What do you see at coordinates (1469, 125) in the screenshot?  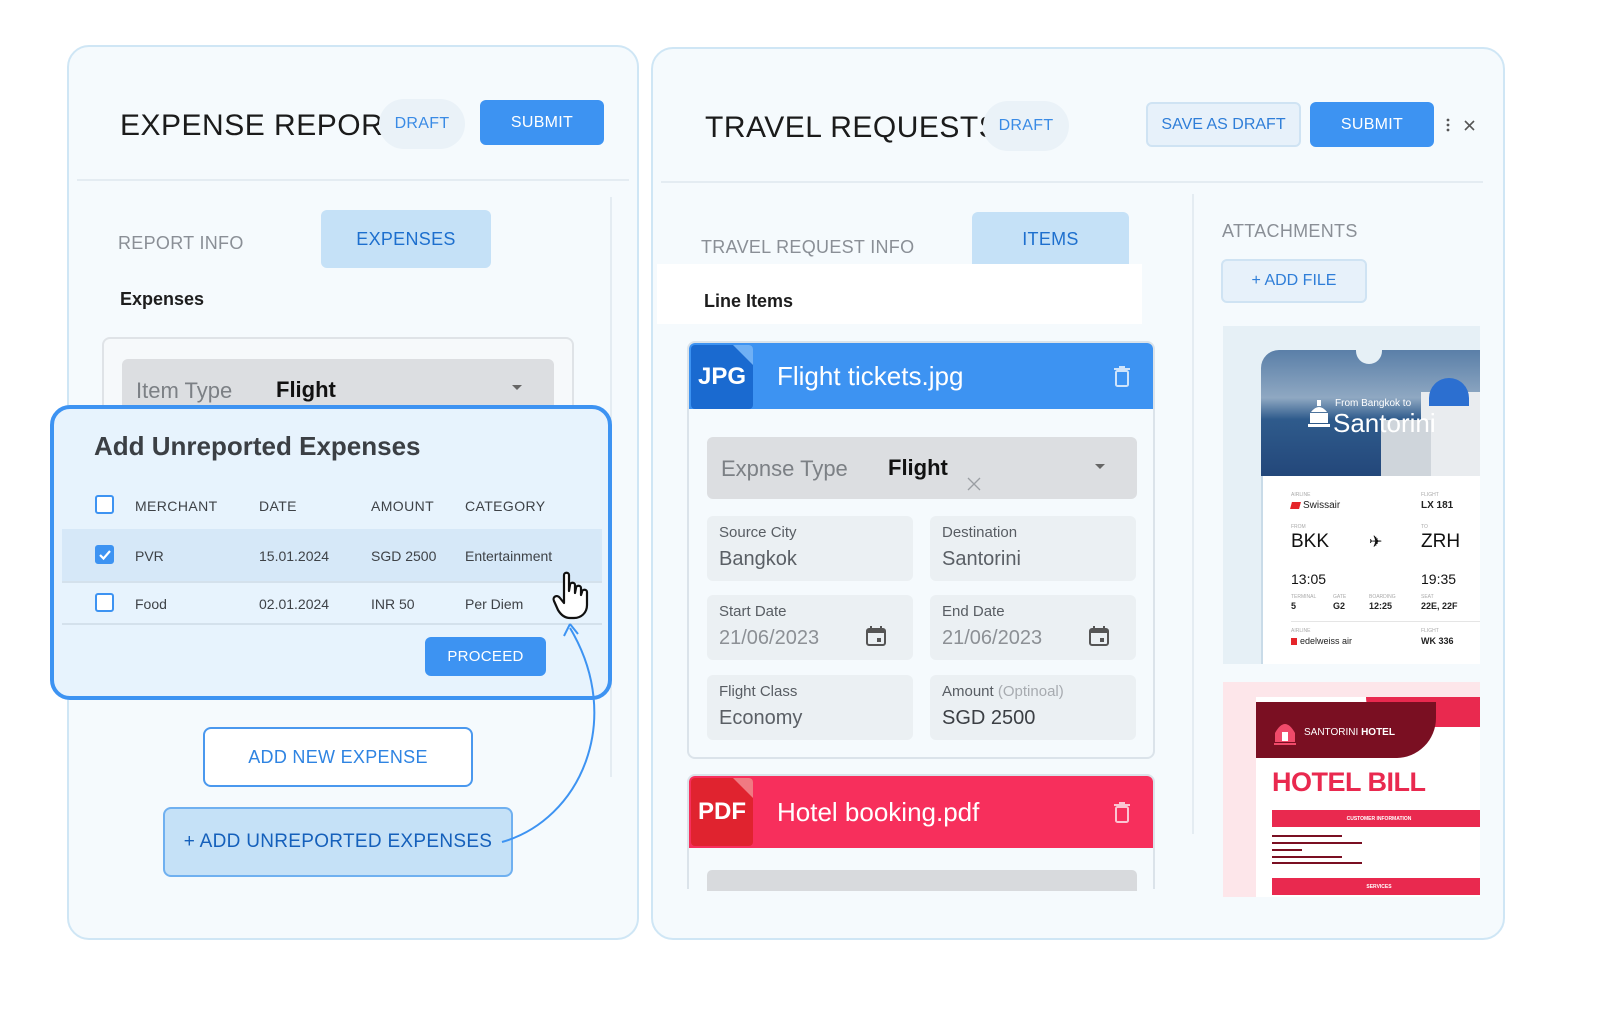 I see `close-icon` at bounding box center [1469, 125].